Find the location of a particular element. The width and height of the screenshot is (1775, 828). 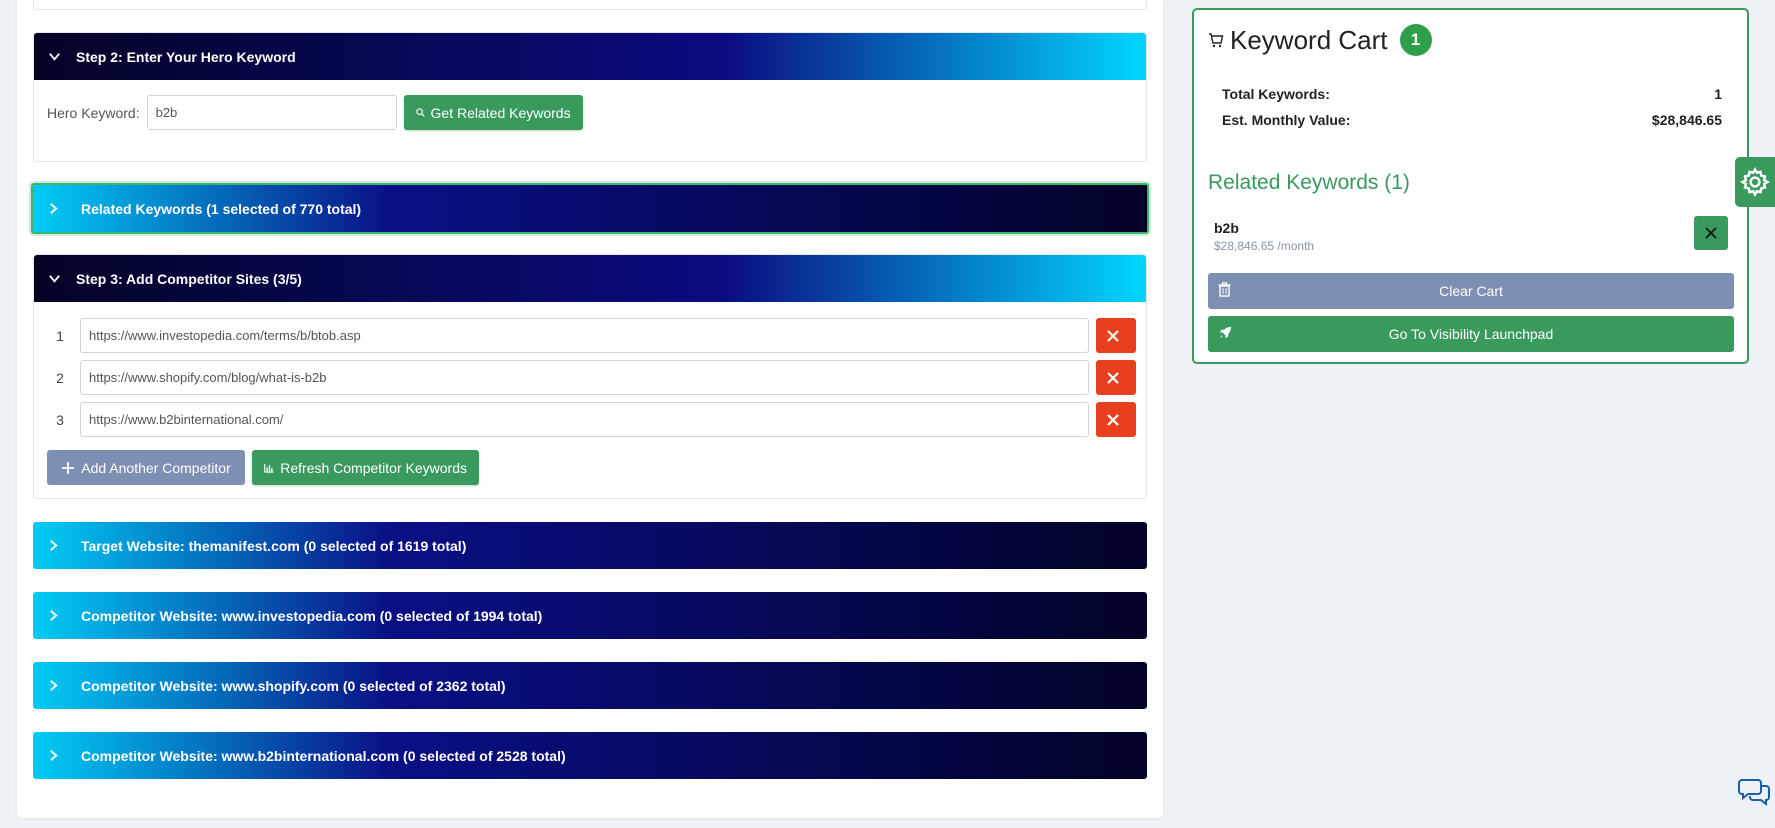

clear-cart-button: Clear Cart is located at coordinates (1471, 291).